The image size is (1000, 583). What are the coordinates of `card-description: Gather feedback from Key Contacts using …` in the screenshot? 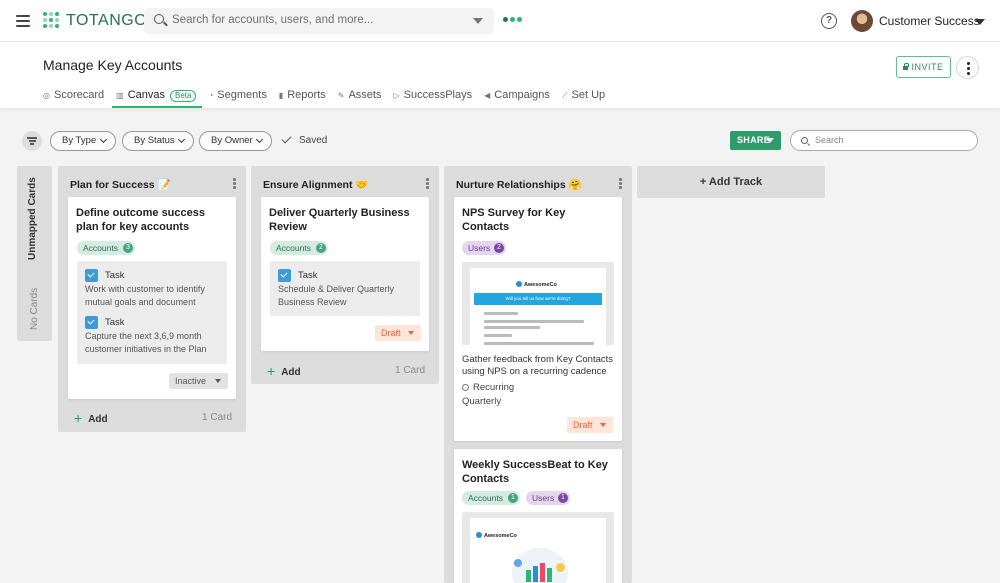 It's located at (538, 365).